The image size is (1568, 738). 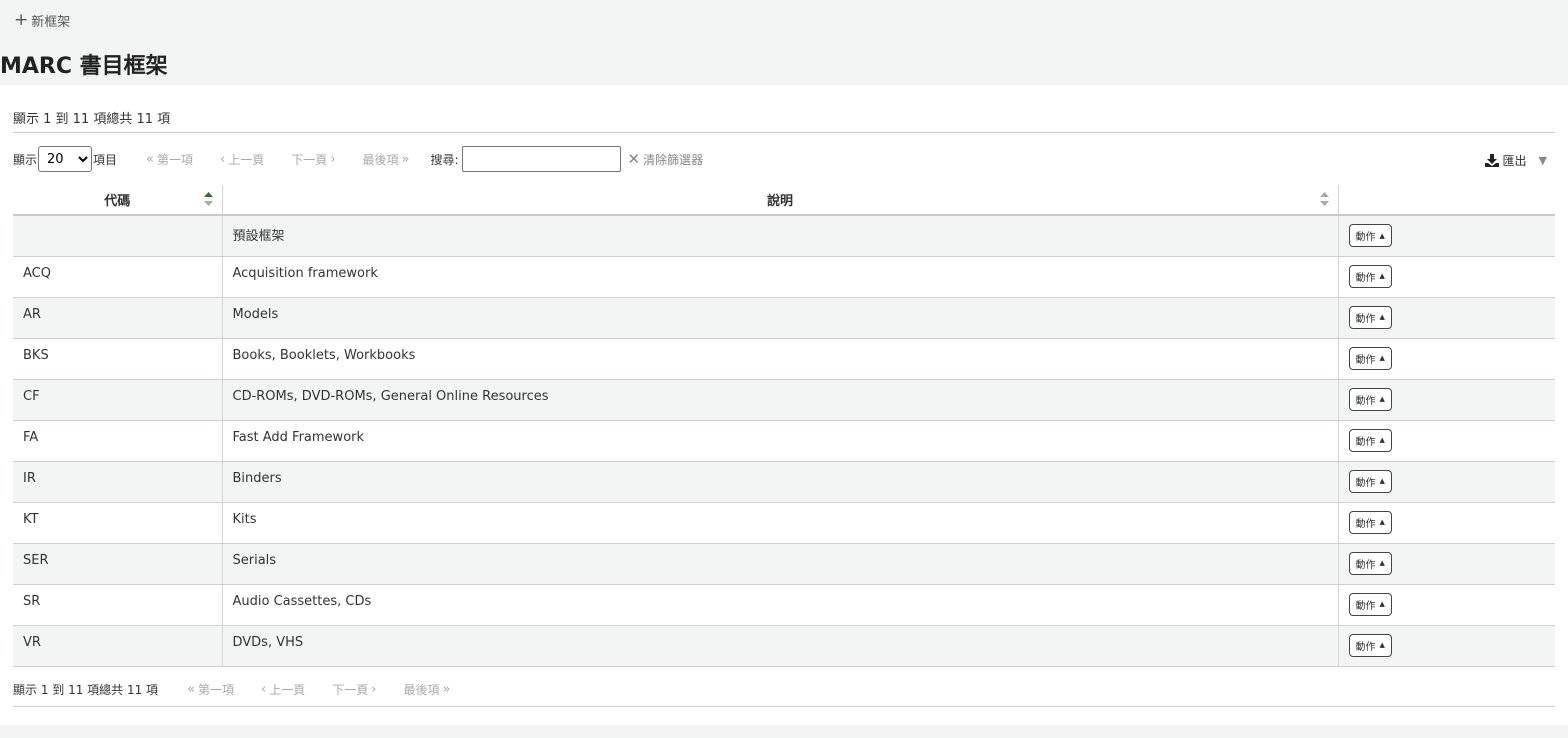 What do you see at coordinates (780, 482) in the screenshot?
I see `cell-description: Binders` at bounding box center [780, 482].